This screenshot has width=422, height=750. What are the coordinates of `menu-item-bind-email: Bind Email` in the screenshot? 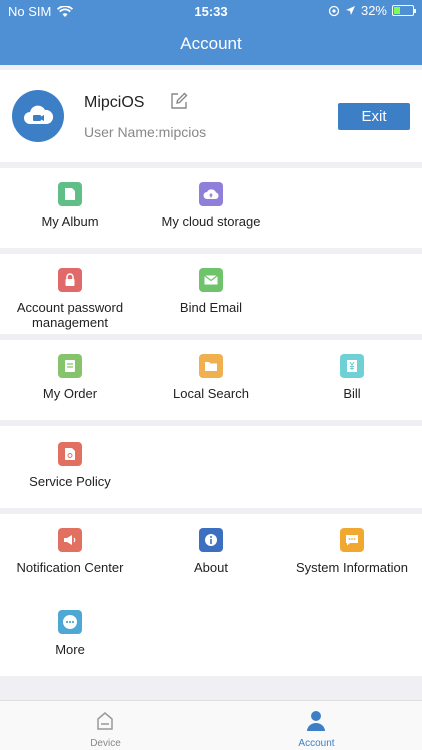 It's located at (211, 291).